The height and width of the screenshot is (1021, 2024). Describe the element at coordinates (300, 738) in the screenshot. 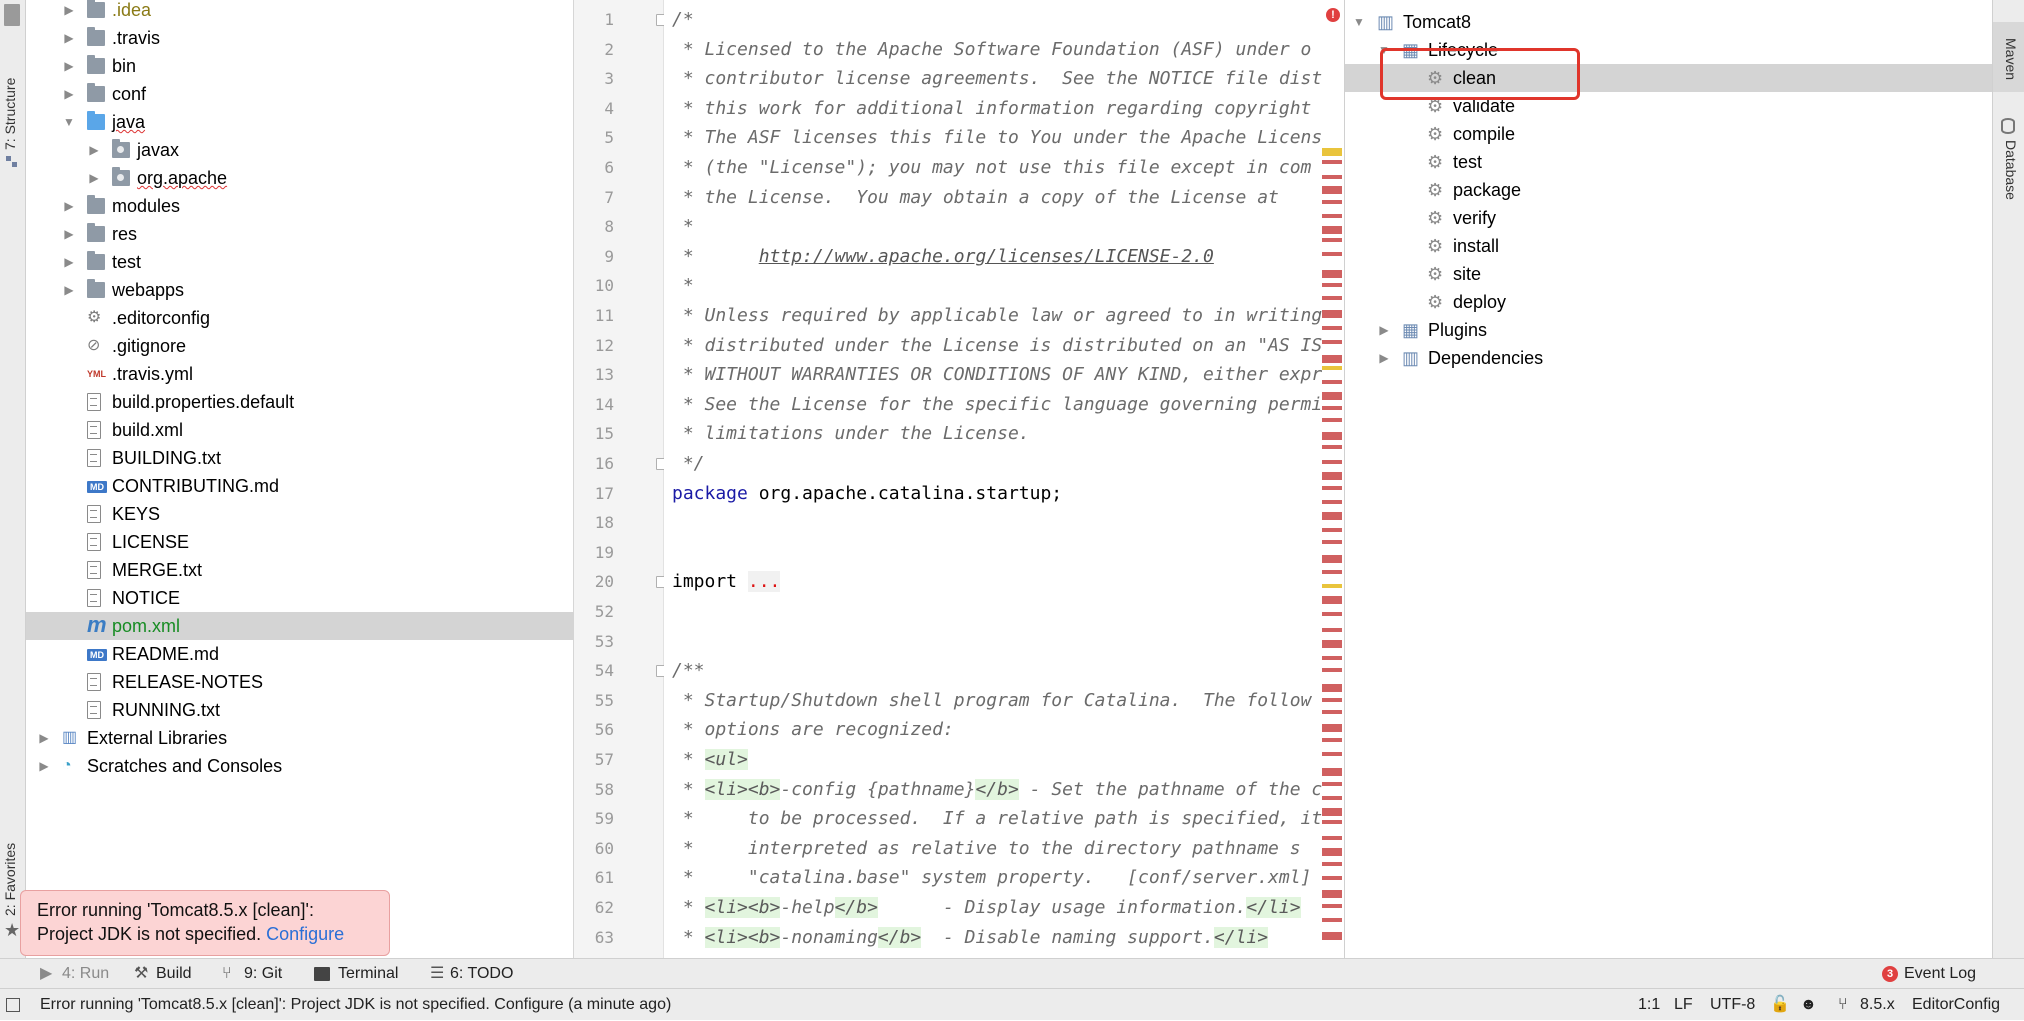

I see `tree-item: ▶ ▥ External Libraries` at that location.